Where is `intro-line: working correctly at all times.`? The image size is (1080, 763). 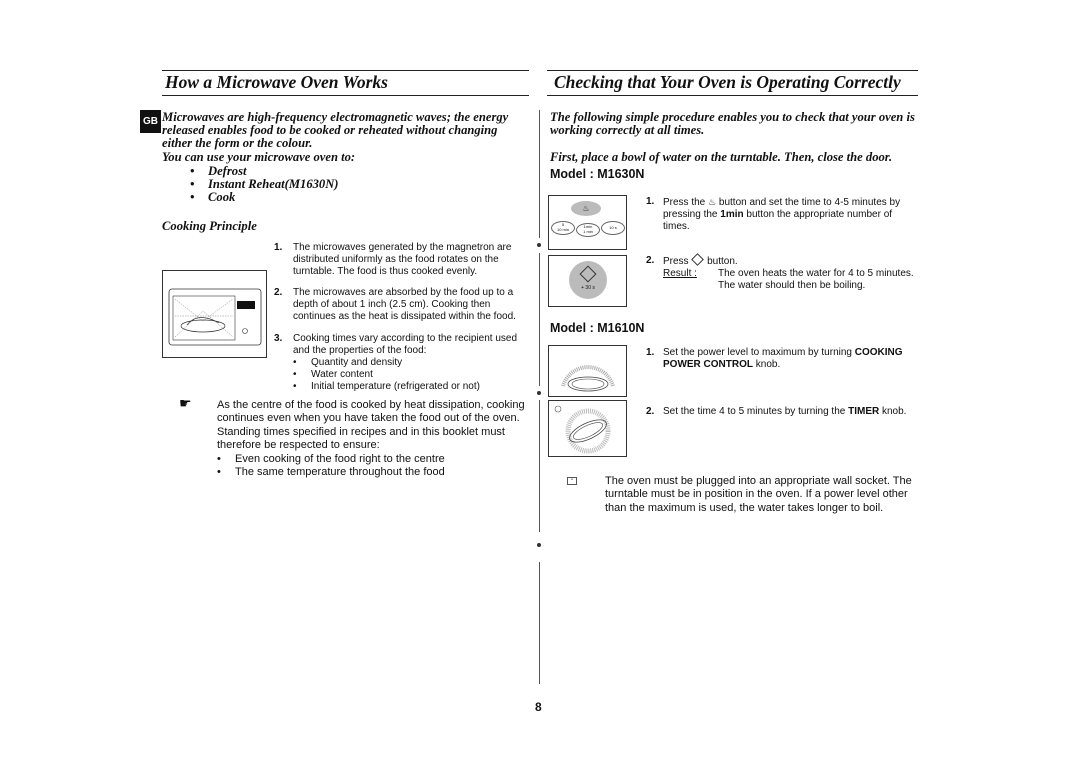
intro-line: working correctly at all times. is located at coordinates (627, 130).